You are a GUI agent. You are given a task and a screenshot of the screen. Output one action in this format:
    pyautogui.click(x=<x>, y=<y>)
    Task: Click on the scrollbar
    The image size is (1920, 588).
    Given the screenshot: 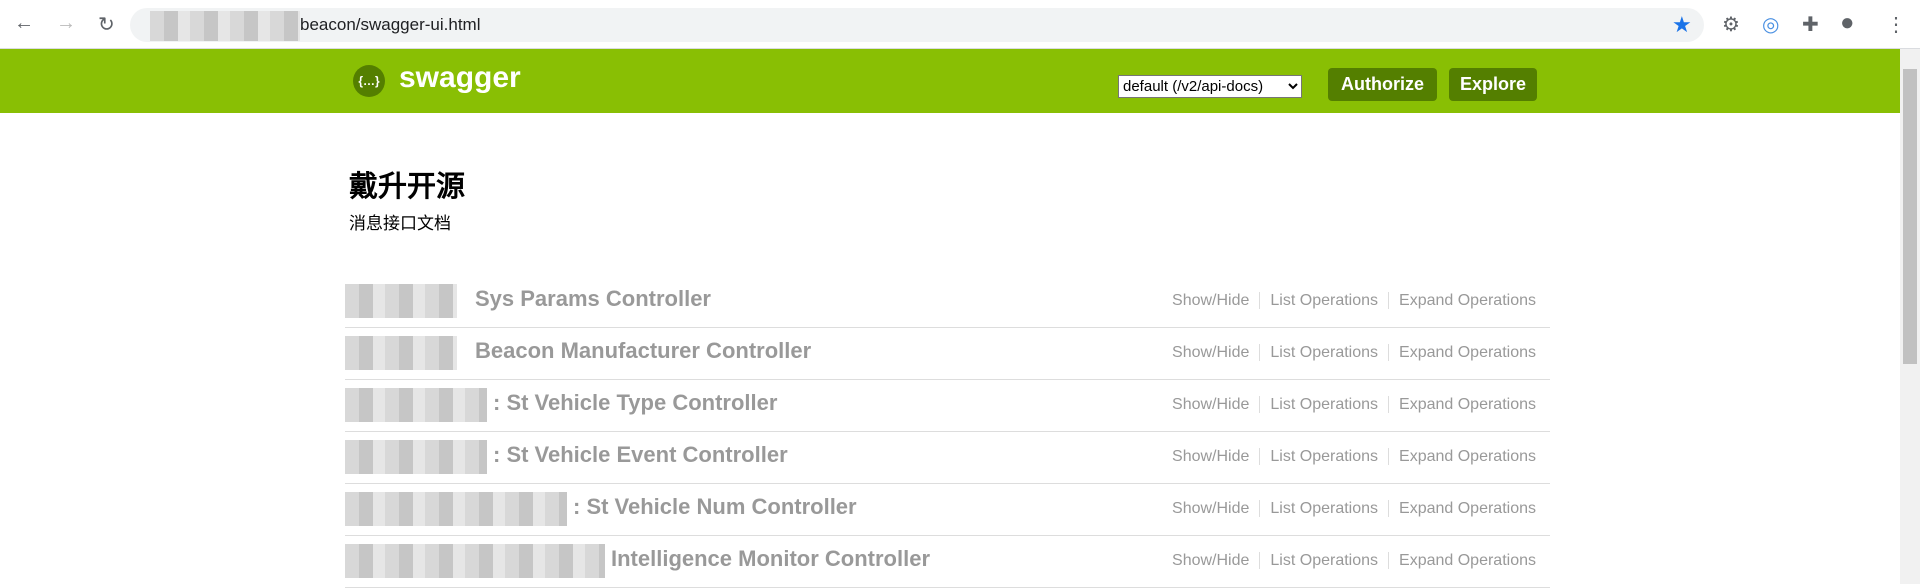 What is the action you would take?
    pyautogui.click(x=1910, y=316)
    